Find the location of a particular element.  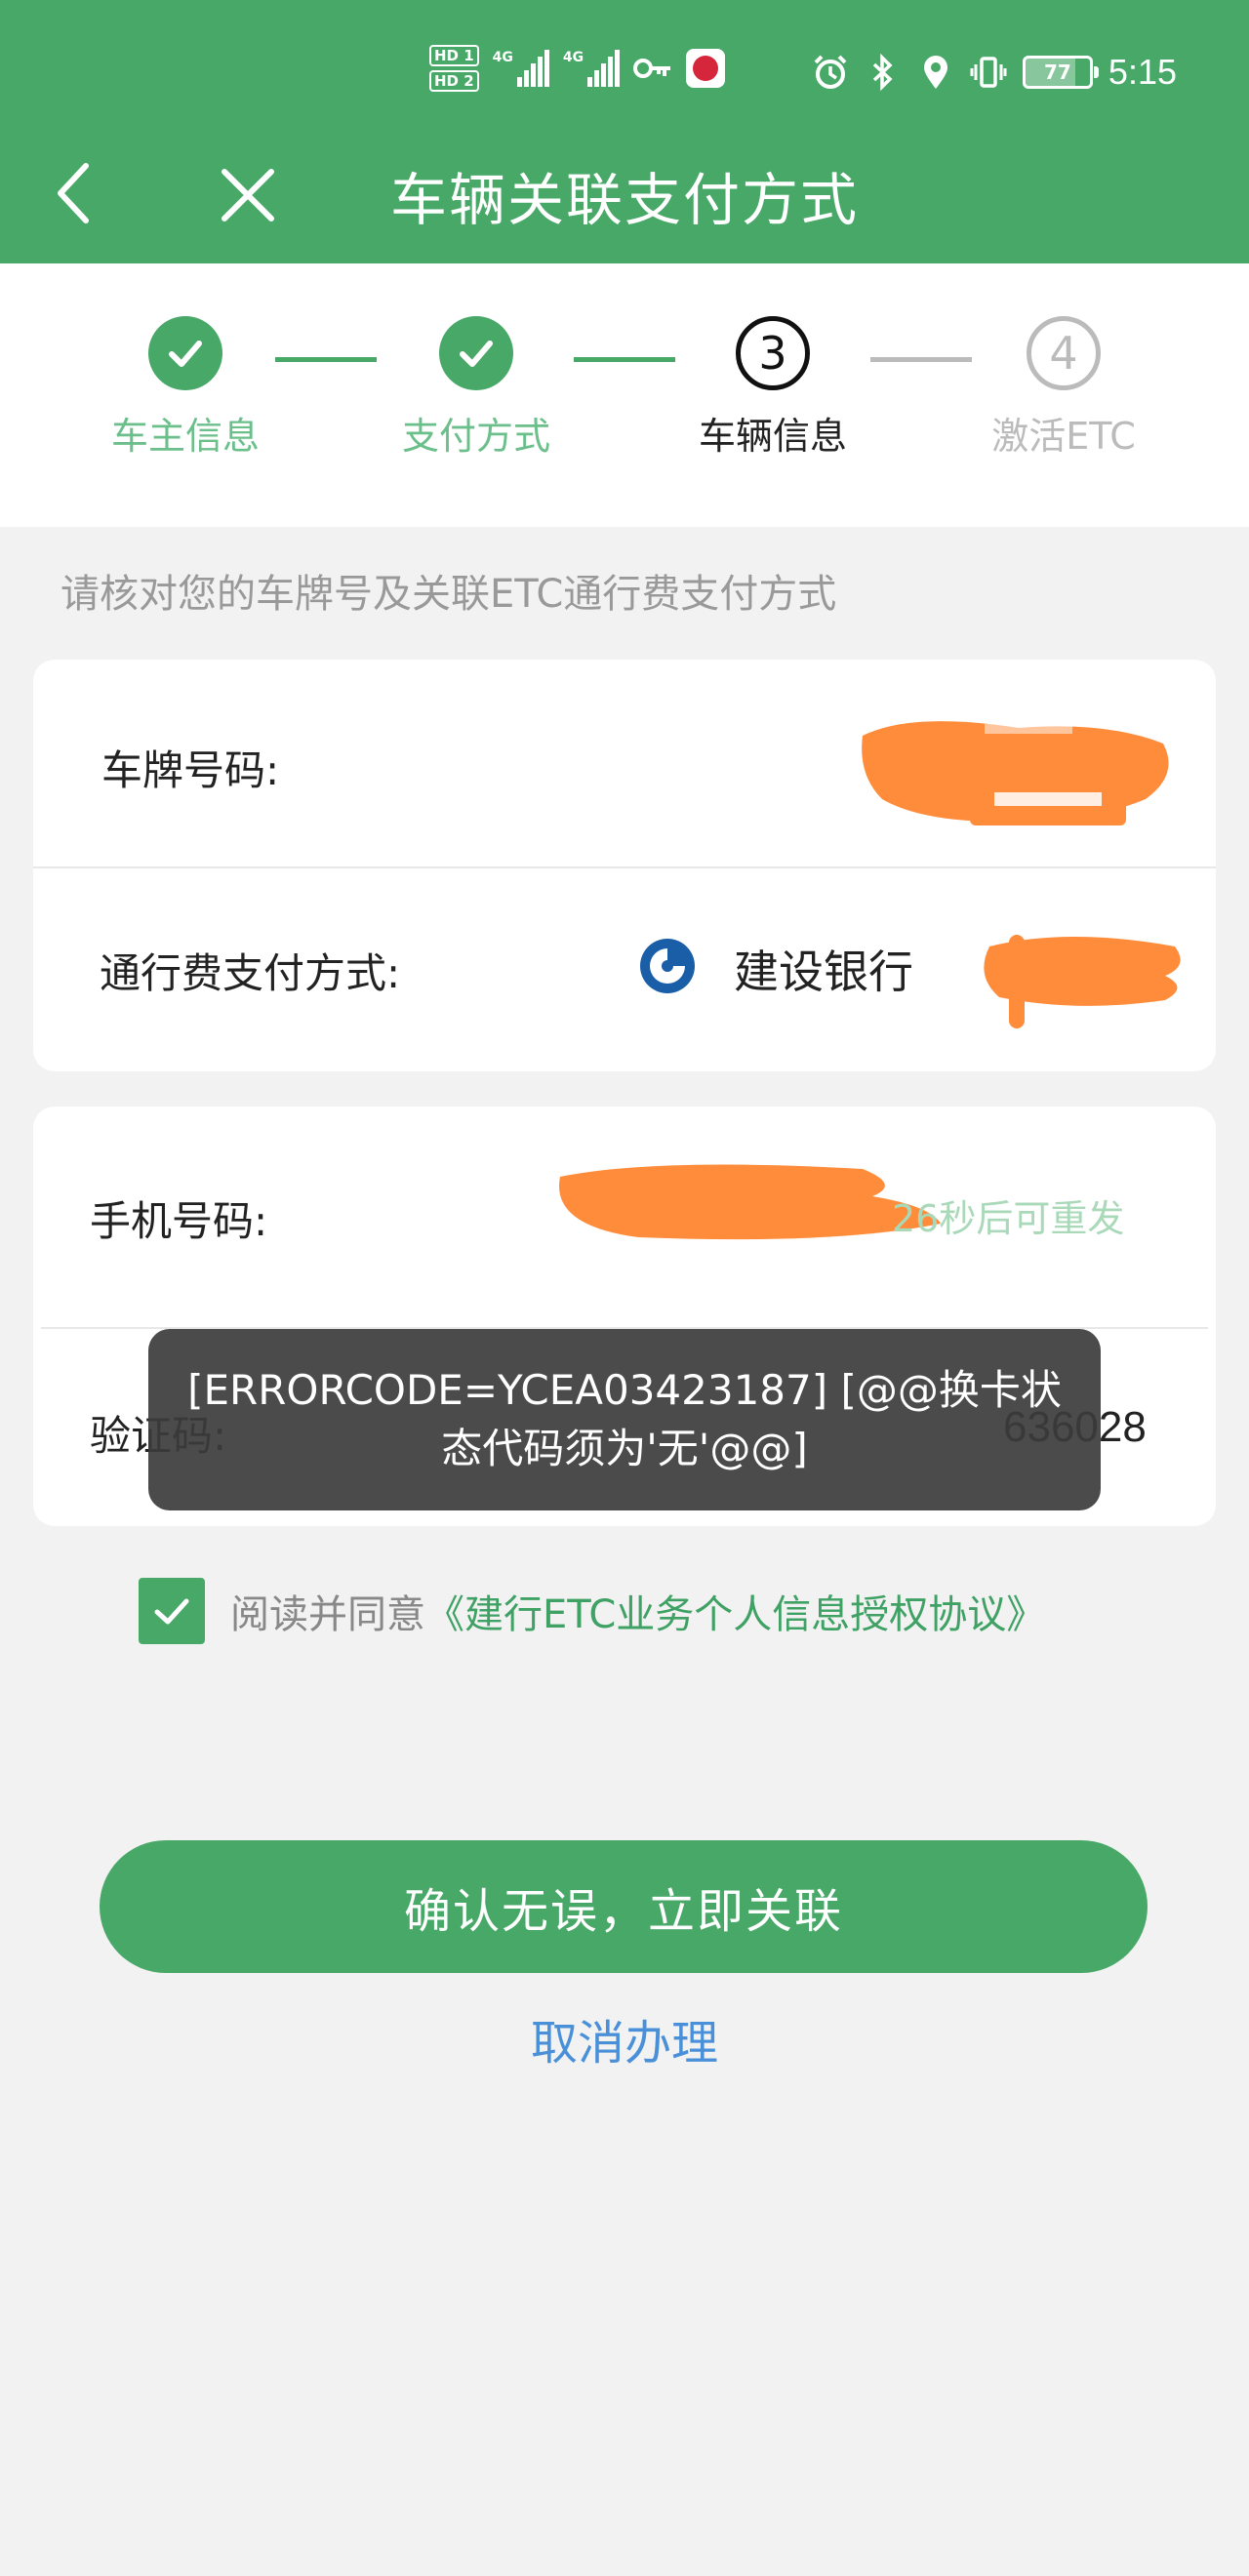

agreement-prefix: 阅读并同意 is located at coordinates (327, 1614).